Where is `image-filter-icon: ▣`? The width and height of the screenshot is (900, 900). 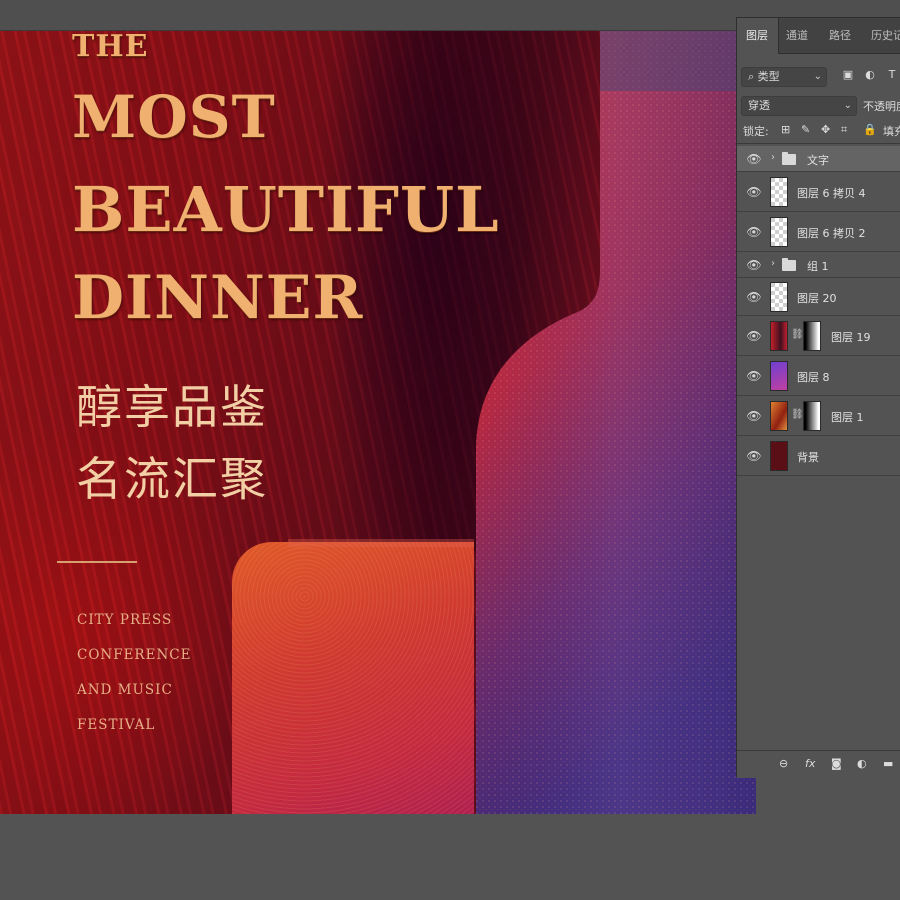
image-filter-icon: ▣ is located at coordinates (848, 75).